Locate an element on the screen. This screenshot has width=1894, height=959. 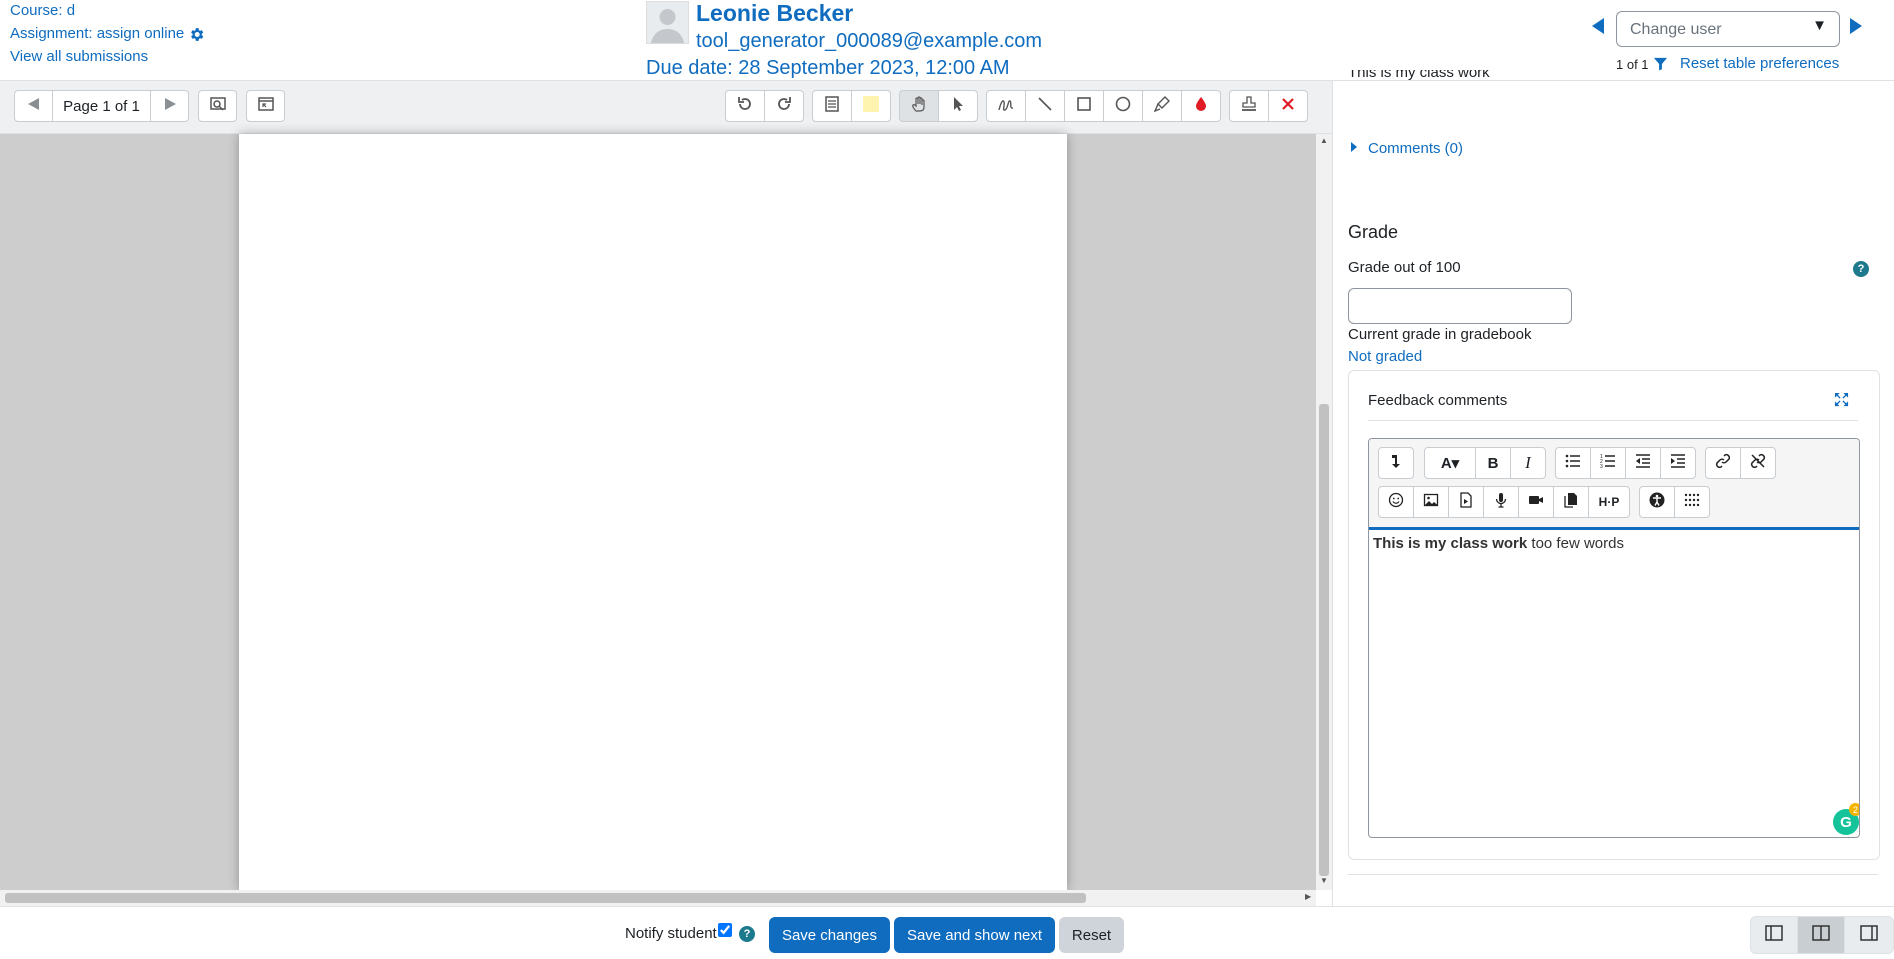
file-media-icon is located at coordinates (1466, 502).